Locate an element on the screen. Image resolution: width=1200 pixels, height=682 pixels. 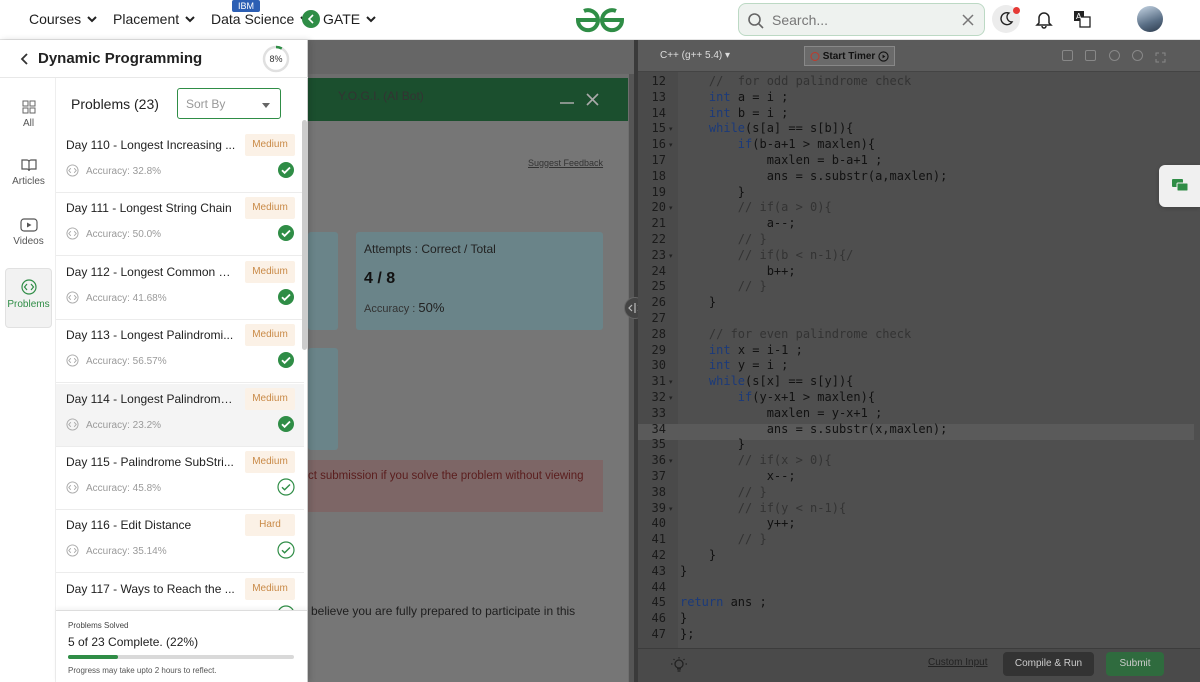
start-timer-button: Start Timer is located at coordinates (849, 56).